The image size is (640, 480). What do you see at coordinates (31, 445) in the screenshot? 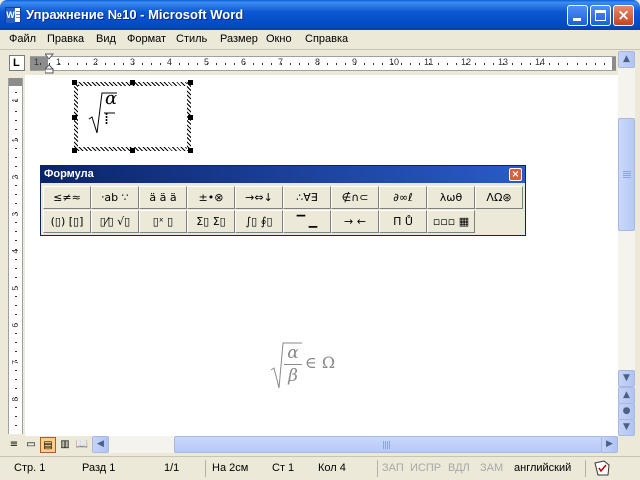
I see `web-layout-view-button: ▭` at bounding box center [31, 445].